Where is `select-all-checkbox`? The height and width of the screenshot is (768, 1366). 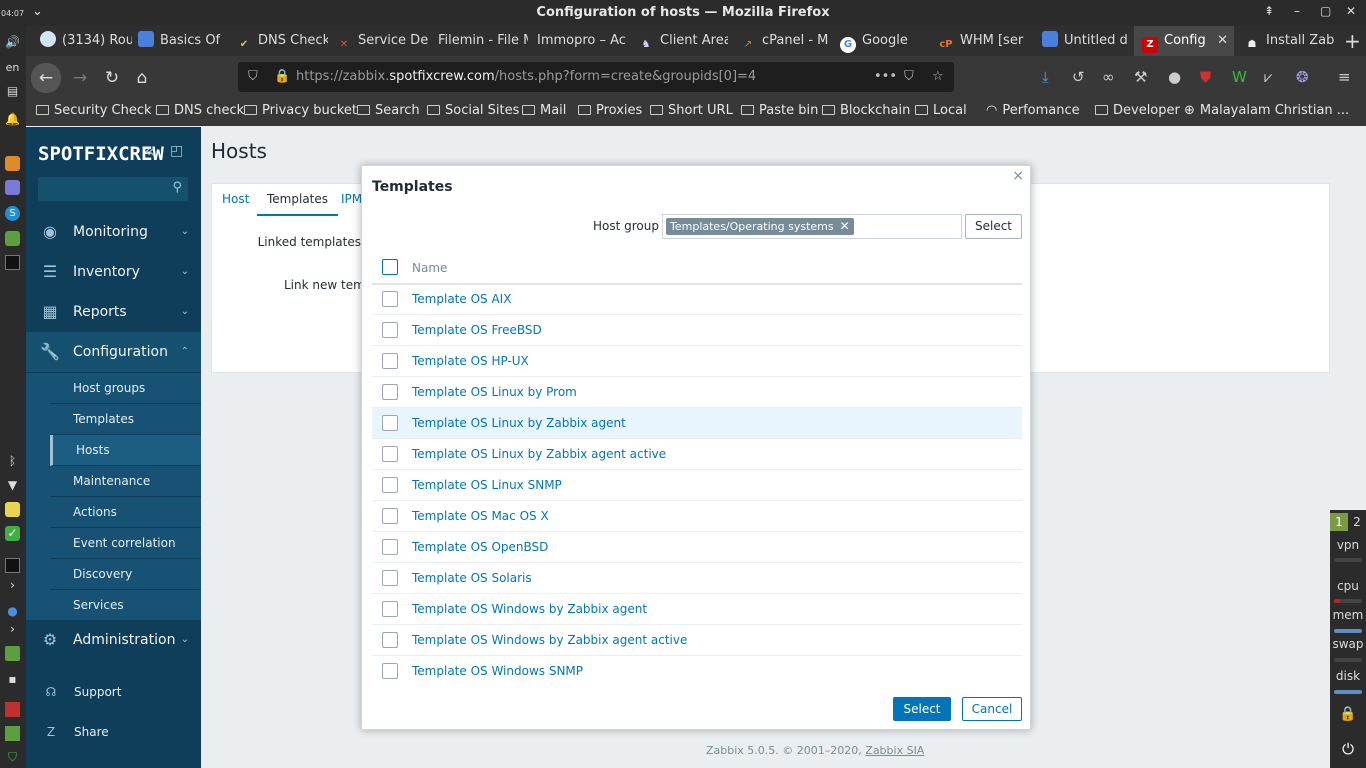 select-all-checkbox is located at coordinates (390, 267).